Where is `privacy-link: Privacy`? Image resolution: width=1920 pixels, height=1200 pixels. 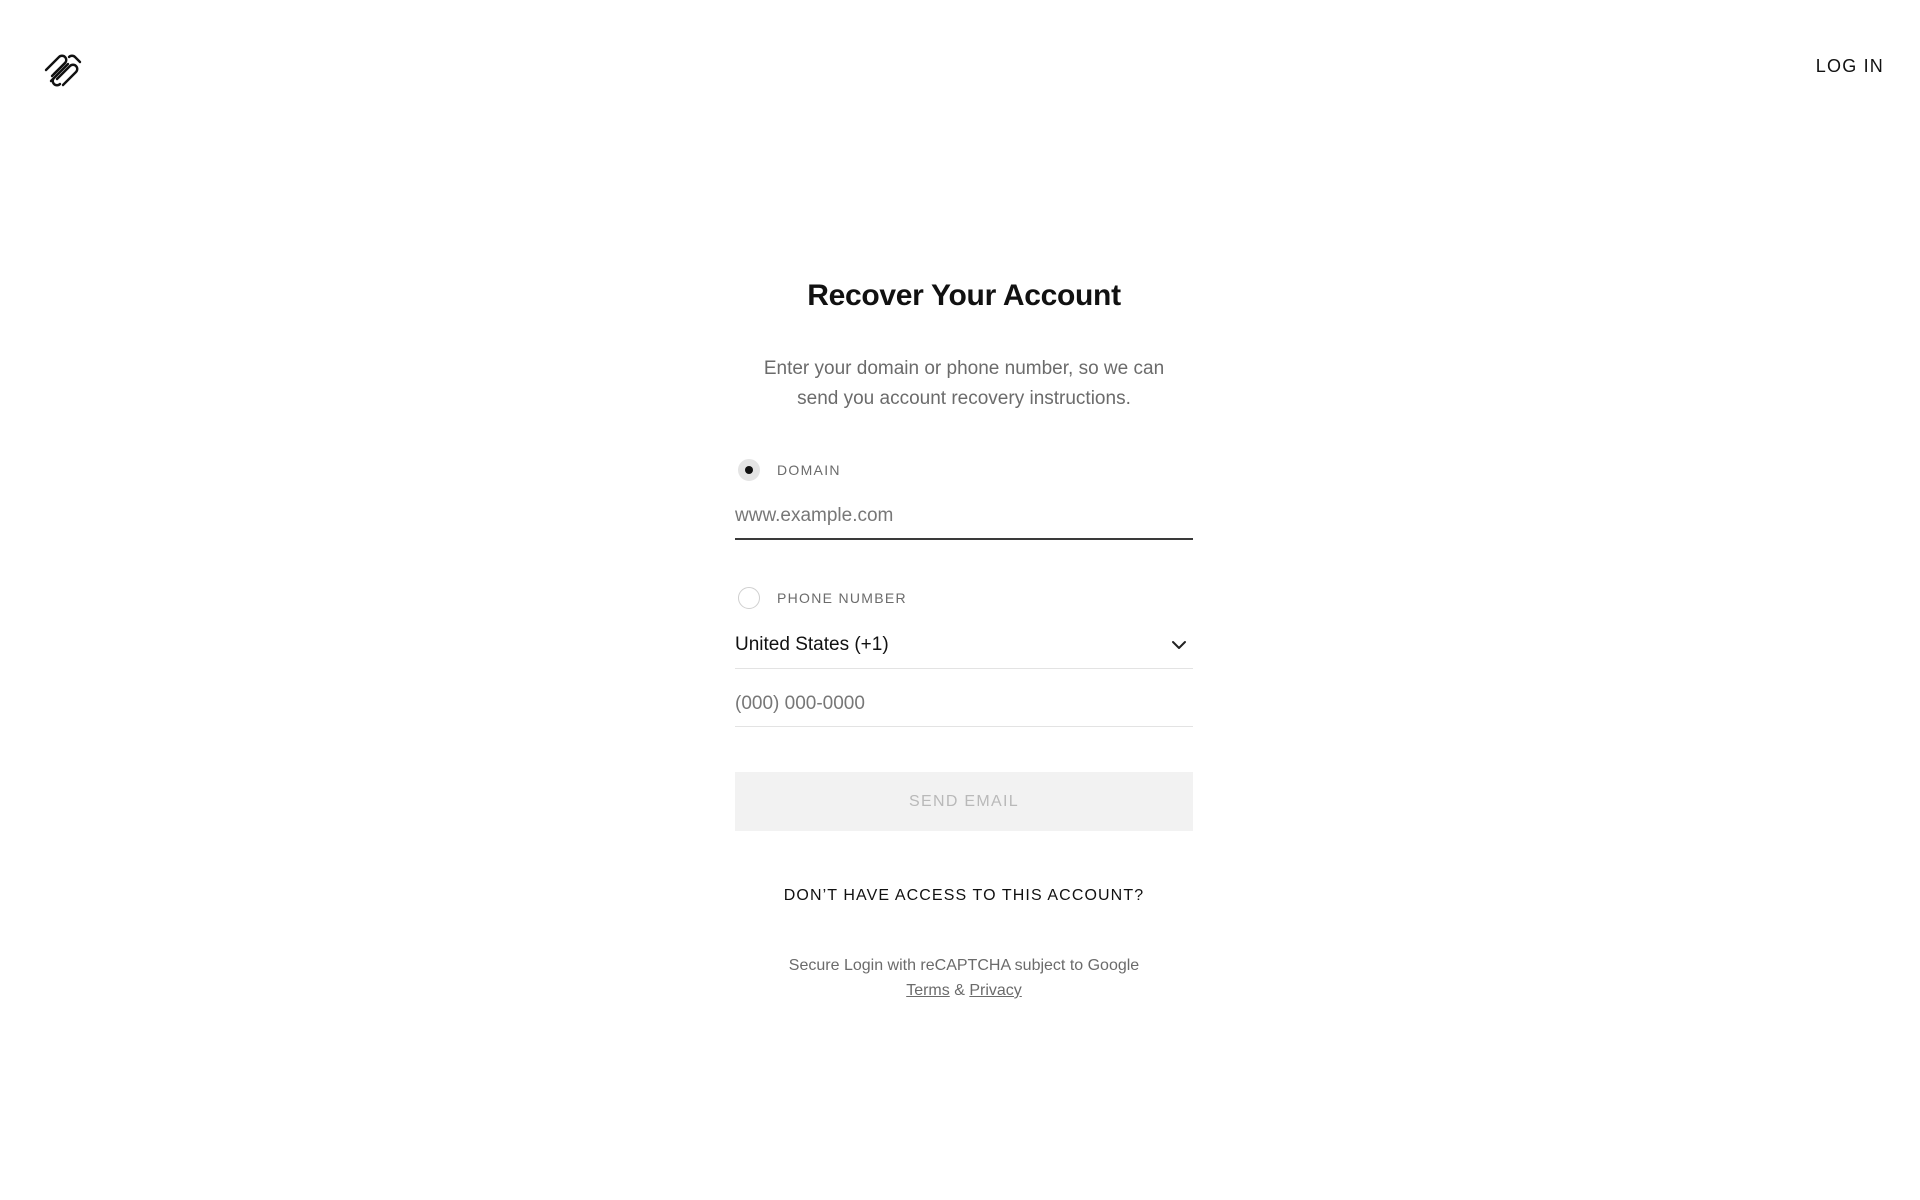
privacy-link: Privacy is located at coordinates (995, 990).